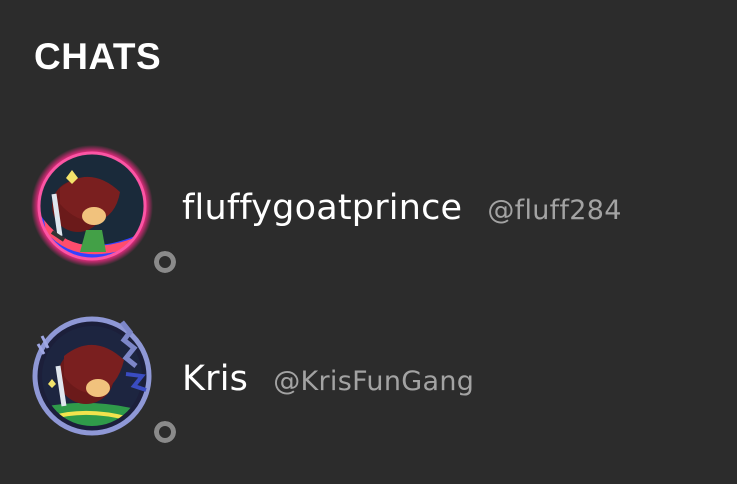 The image size is (737, 484). Describe the element at coordinates (554, 210) in the screenshot. I see `username-handle: @fluff284` at that location.